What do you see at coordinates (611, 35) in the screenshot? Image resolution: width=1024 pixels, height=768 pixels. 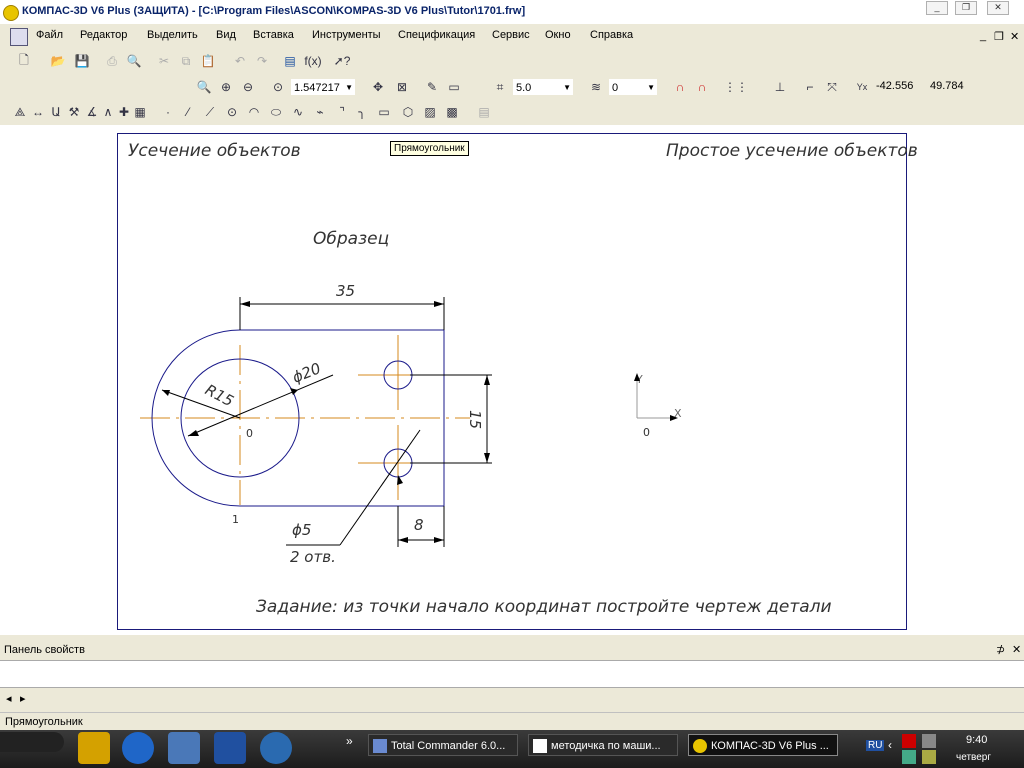 I see `menu-help: Справка` at bounding box center [611, 35].